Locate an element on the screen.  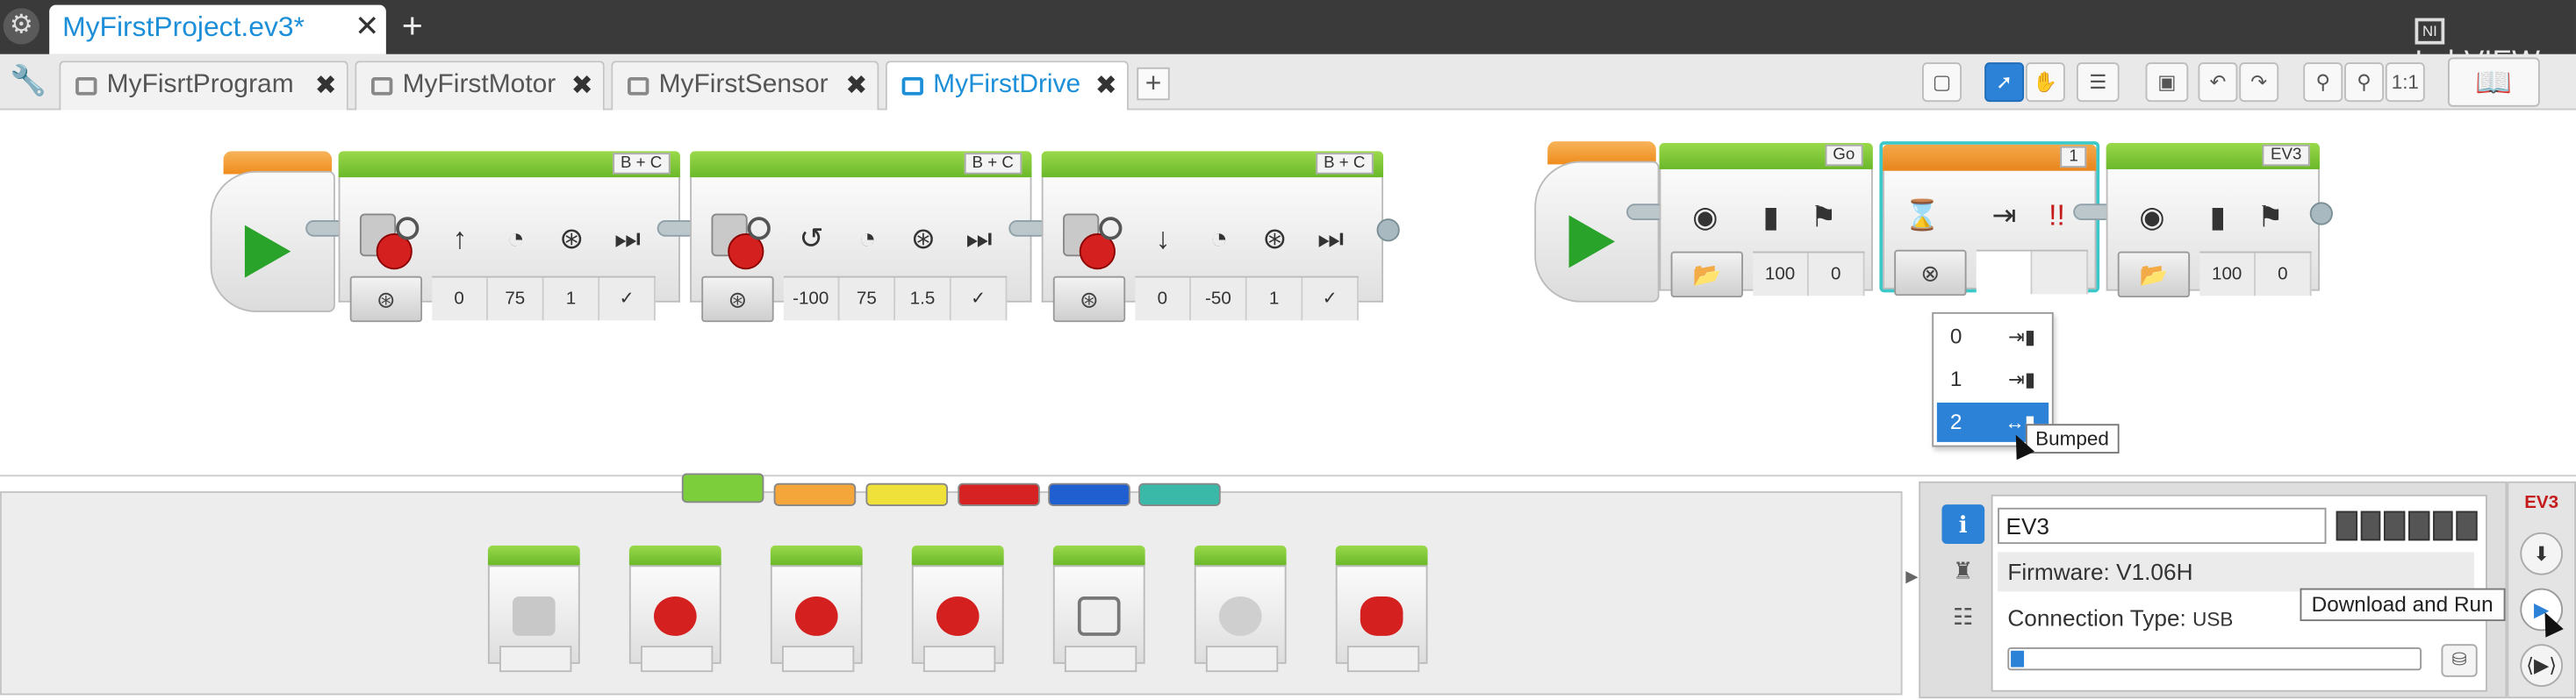
palette-tab-advanced is located at coordinates (1089, 494).